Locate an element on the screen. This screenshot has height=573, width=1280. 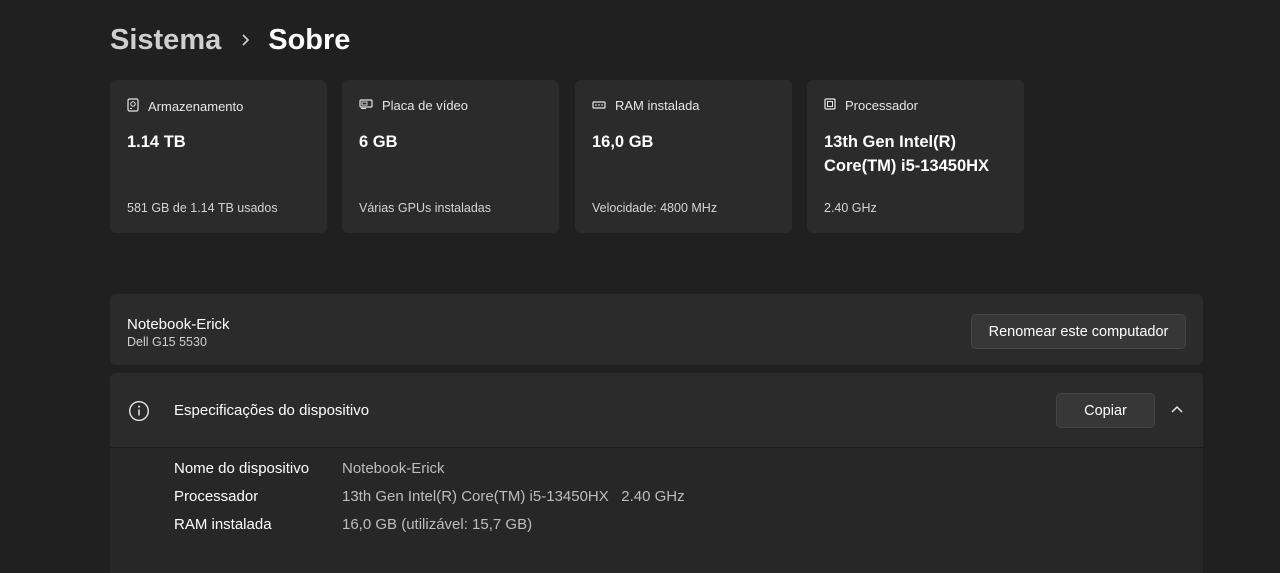
device-model: Dell G15 5530 is located at coordinates (167, 342).